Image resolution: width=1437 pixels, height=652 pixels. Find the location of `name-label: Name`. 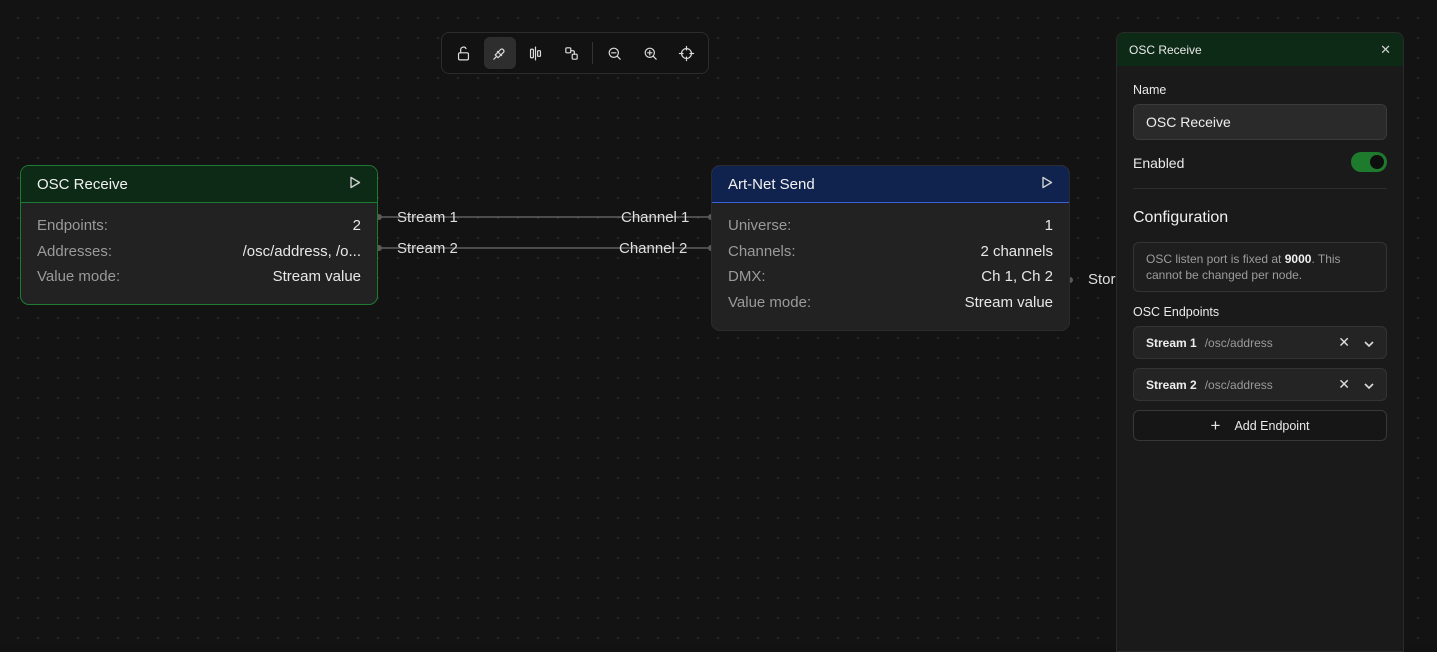

name-label: Name is located at coordinates (1150, 90).